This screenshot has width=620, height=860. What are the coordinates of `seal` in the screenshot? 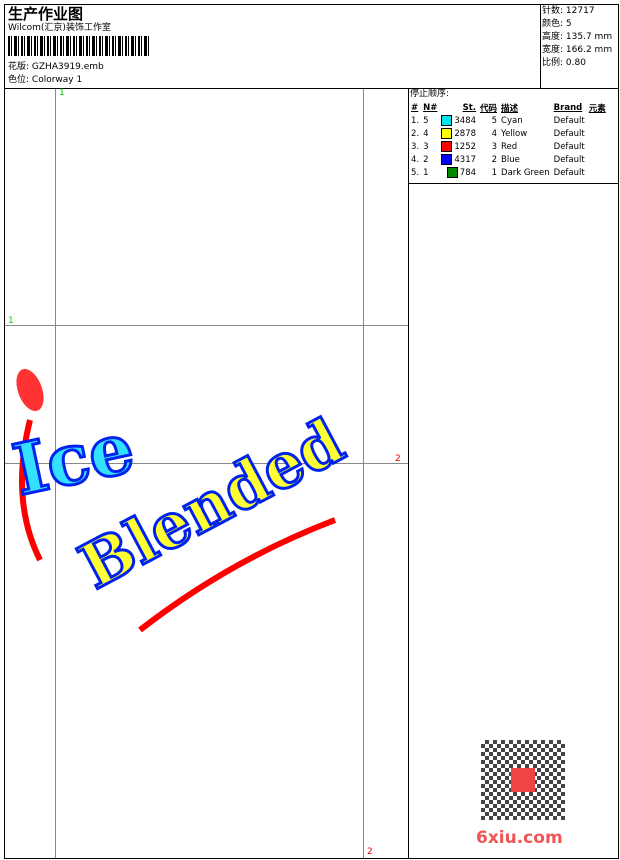 It's located at (523, 780).